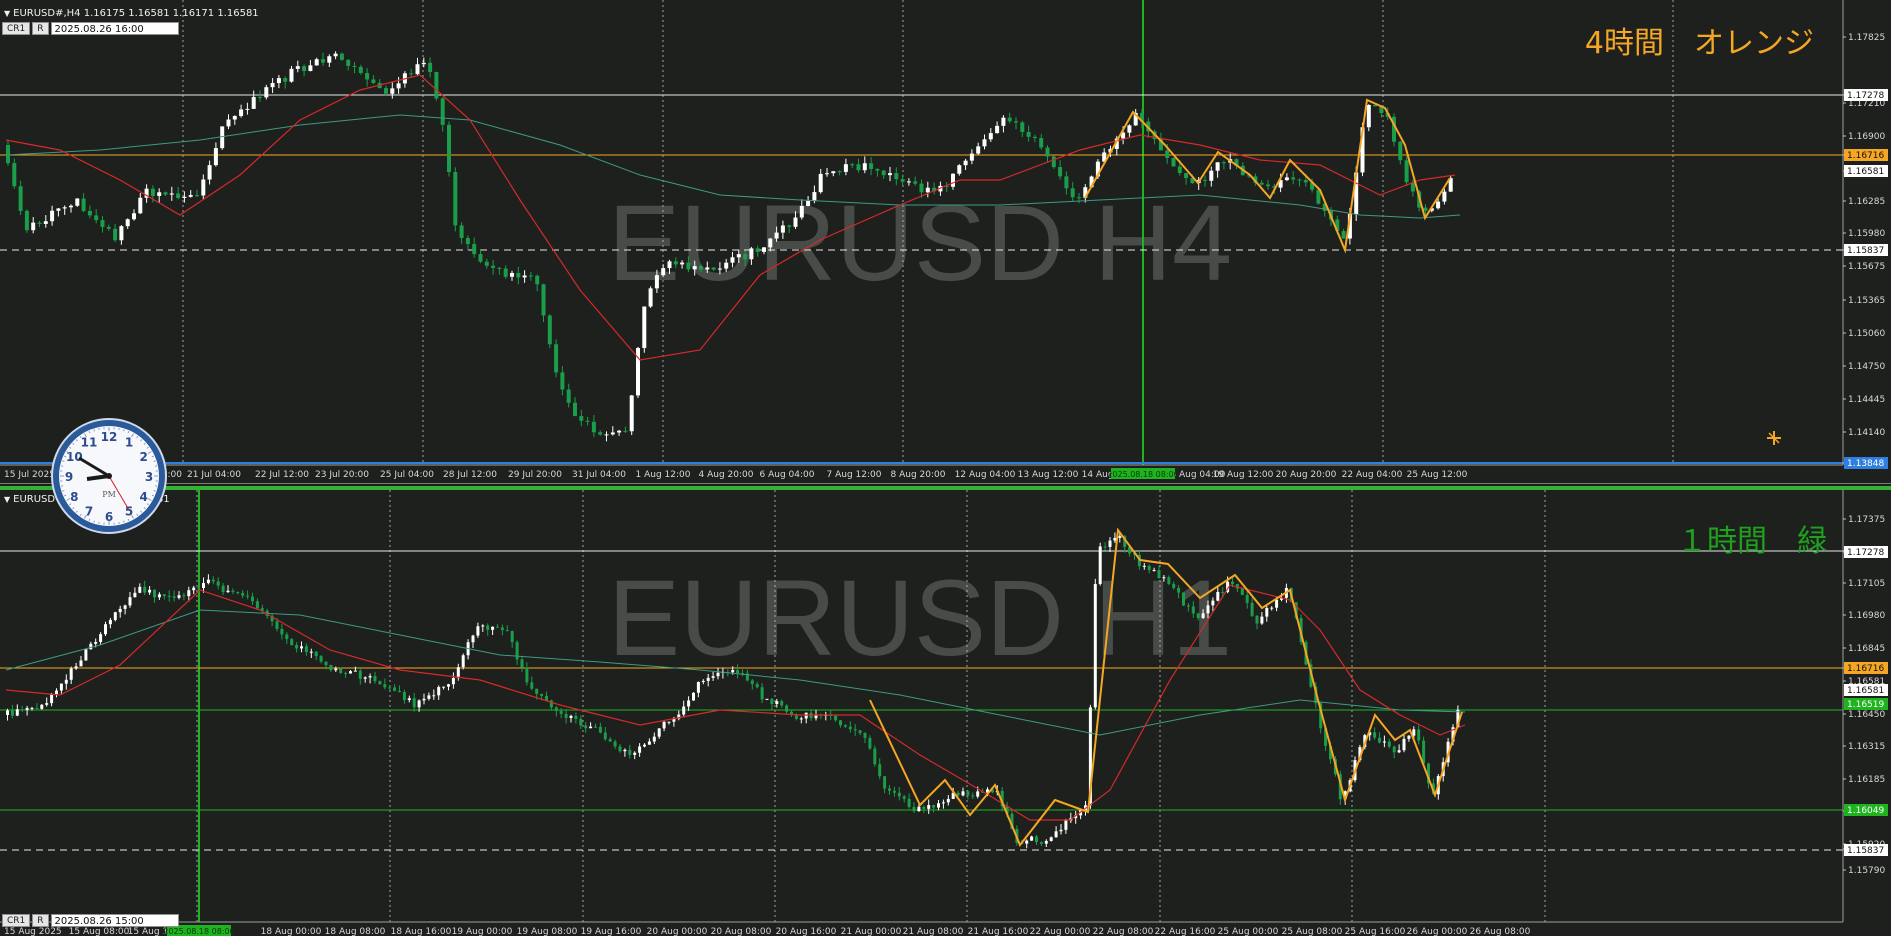  Describe the element at coordinates (69, 477) in the screenshot. I see `clock-numeral: 9` at that location.